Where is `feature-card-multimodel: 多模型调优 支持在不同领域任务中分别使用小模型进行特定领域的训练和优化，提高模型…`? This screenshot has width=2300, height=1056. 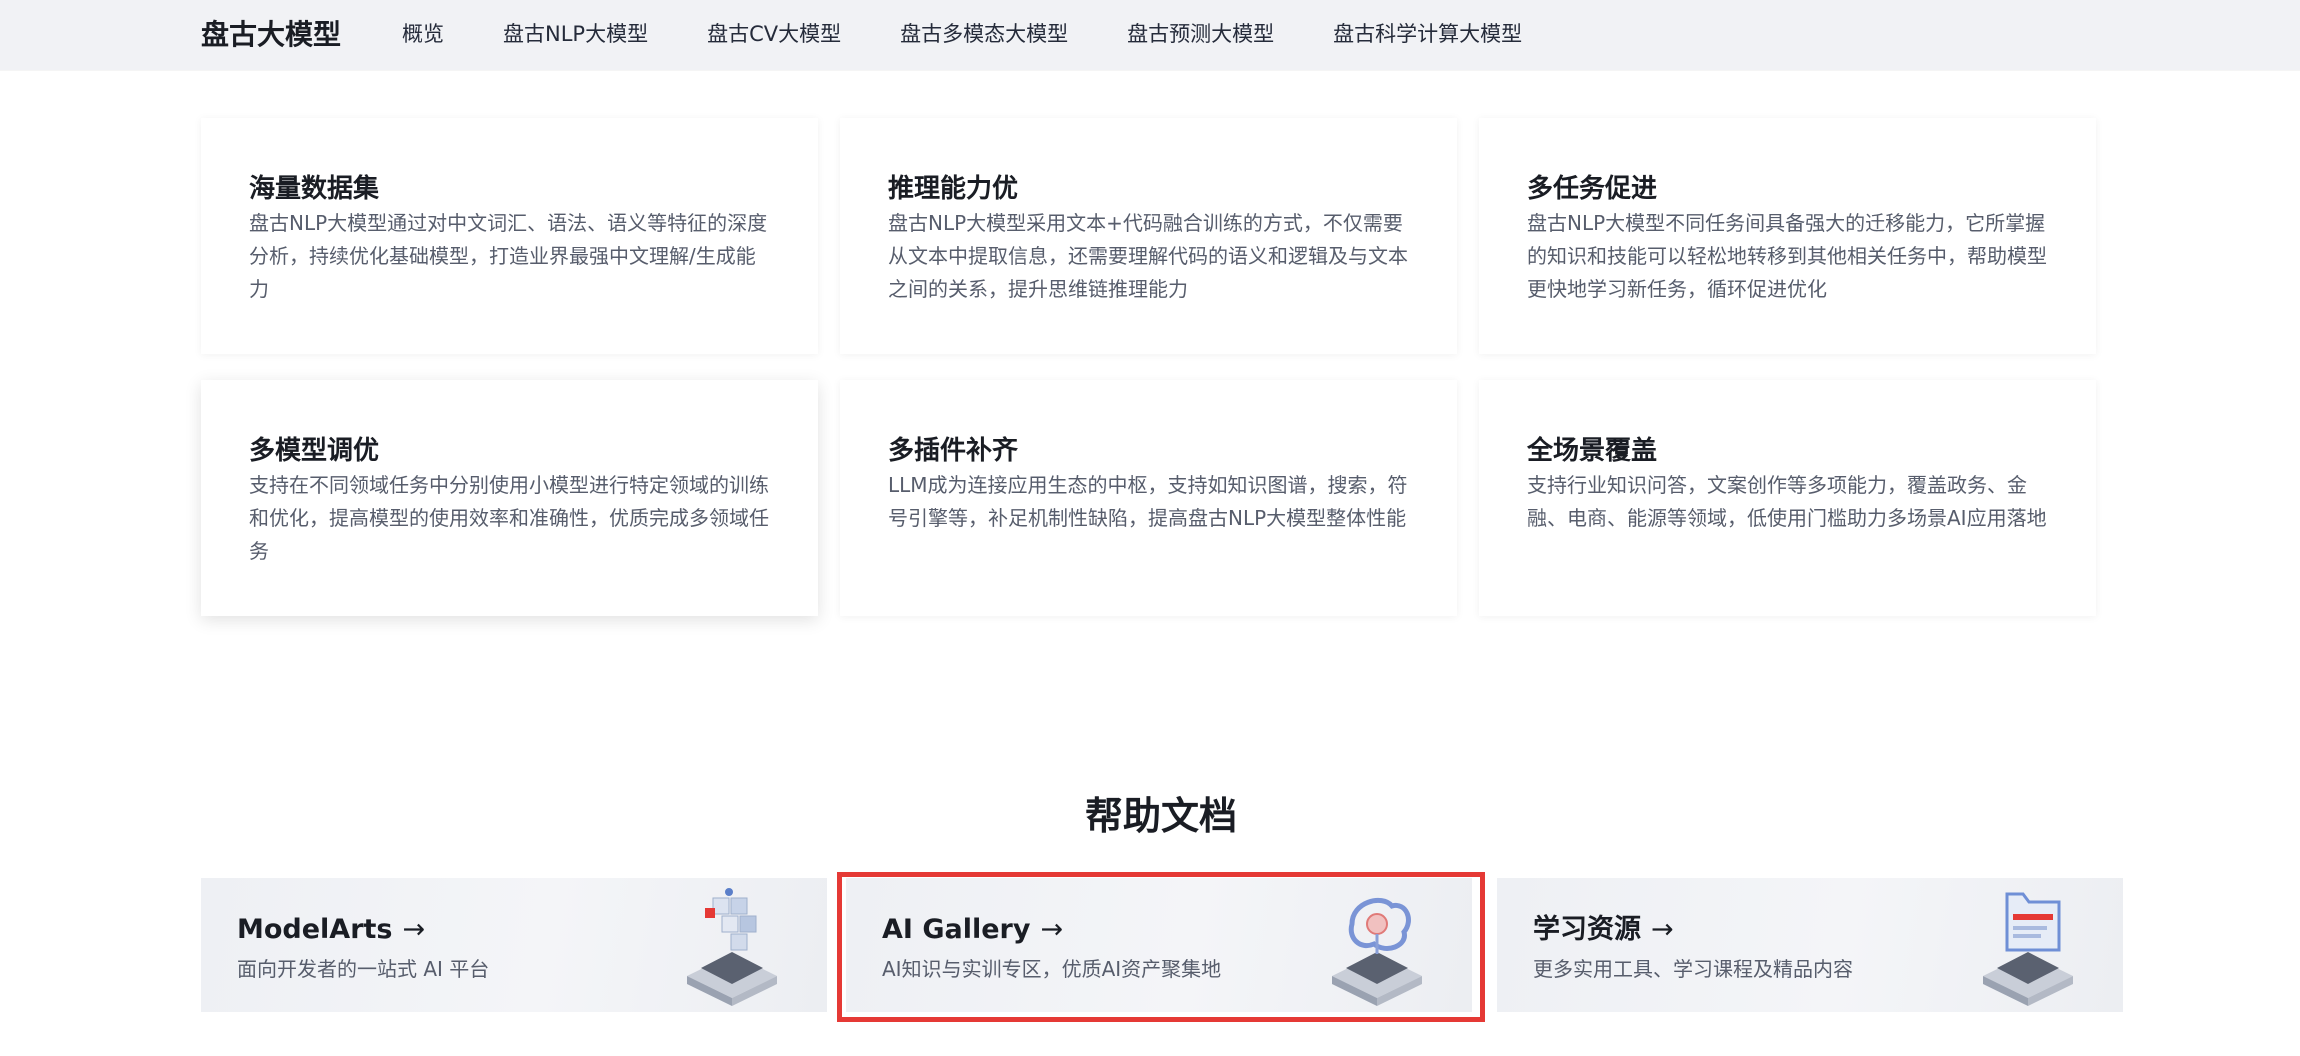 feature-card-multimodel: 多模型调优 支持在不同领域任务中分别使用小模型进行特定领域的训练和优化，提高模型… is located at coordinates (509, 498).